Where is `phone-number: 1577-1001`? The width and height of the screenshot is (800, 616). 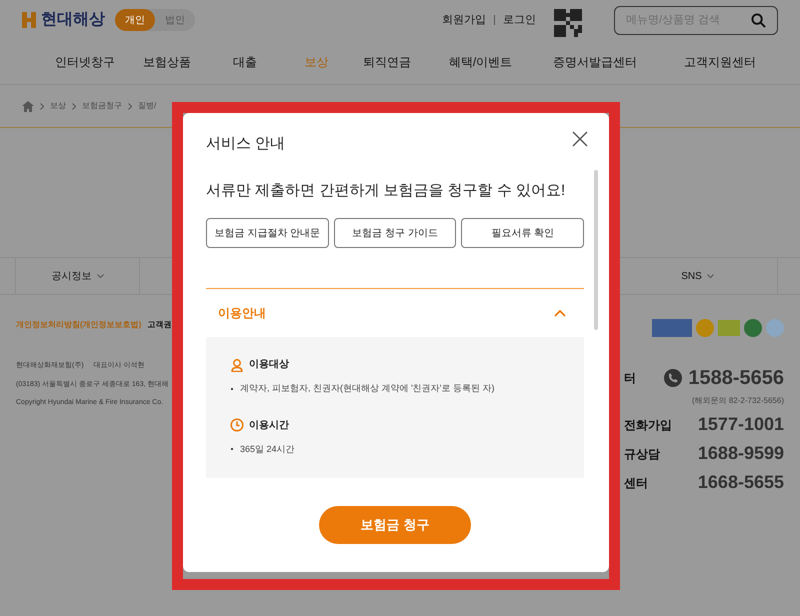 phone-number: 1577-1001 is located at coordinates (741, 424).